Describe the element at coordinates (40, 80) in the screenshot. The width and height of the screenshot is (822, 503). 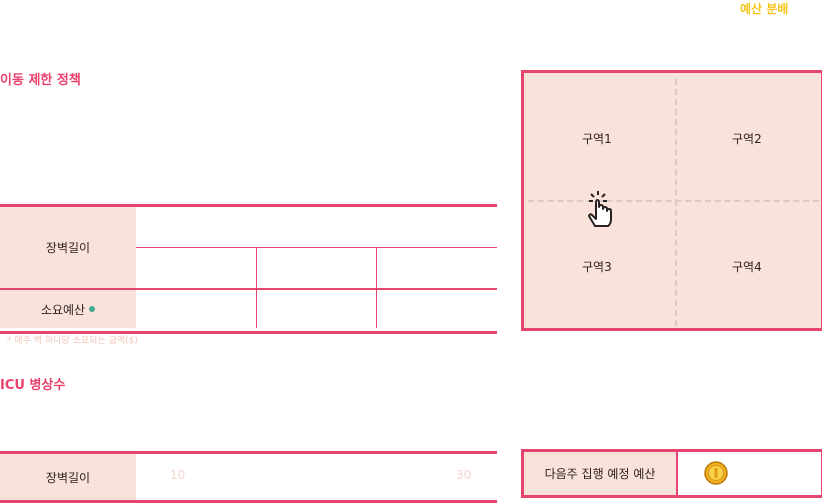
I see `movement-policy-title: 이동 제한 정책` at that location.